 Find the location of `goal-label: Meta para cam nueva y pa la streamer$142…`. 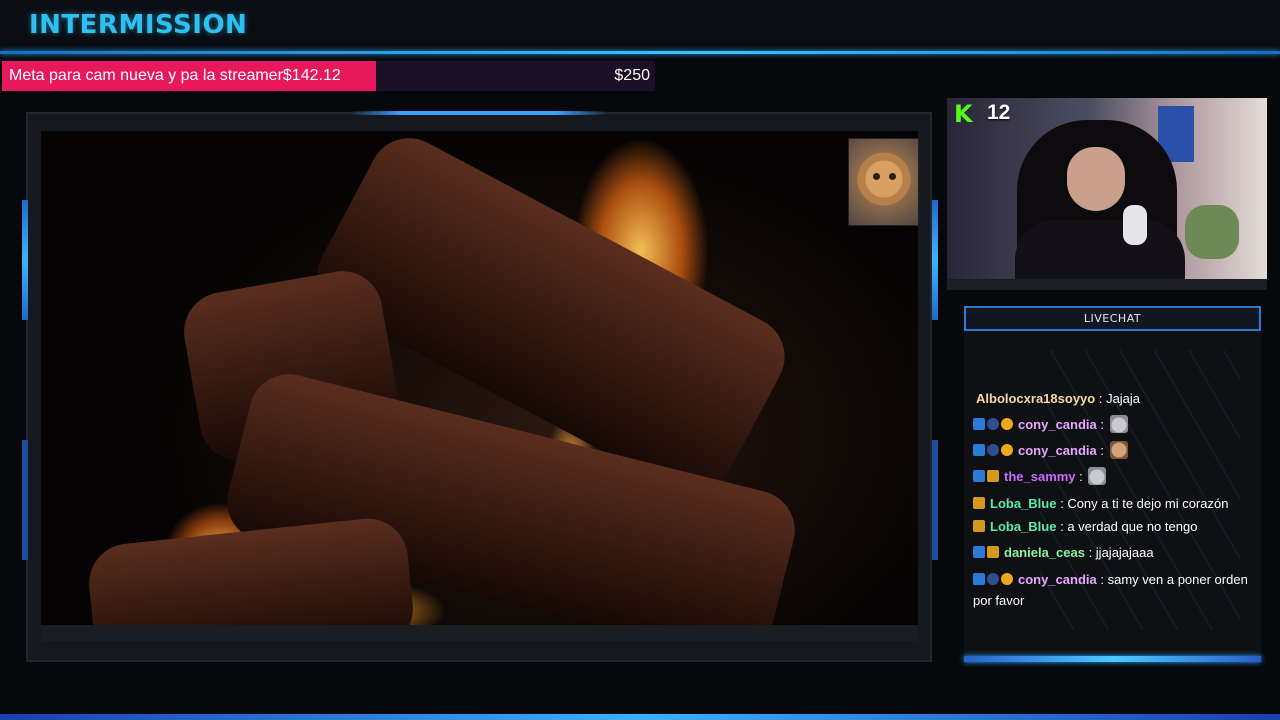

goal-label: Meta para cam nueva y pa la streamer$142… is located at coordinates (175, 75).